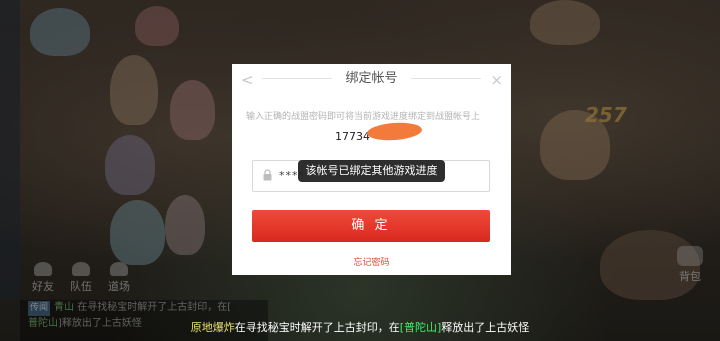 The image size is (720, 341). I want to click on system-ticker: 原地爆炸在寻找秘宝时解开了上古封印，在[普陀山]释放出了上古妖怪, so click(360, 328).